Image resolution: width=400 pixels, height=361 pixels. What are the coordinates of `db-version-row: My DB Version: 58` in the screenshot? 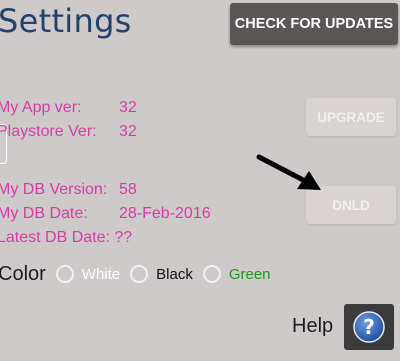 It's located at (68, 190).